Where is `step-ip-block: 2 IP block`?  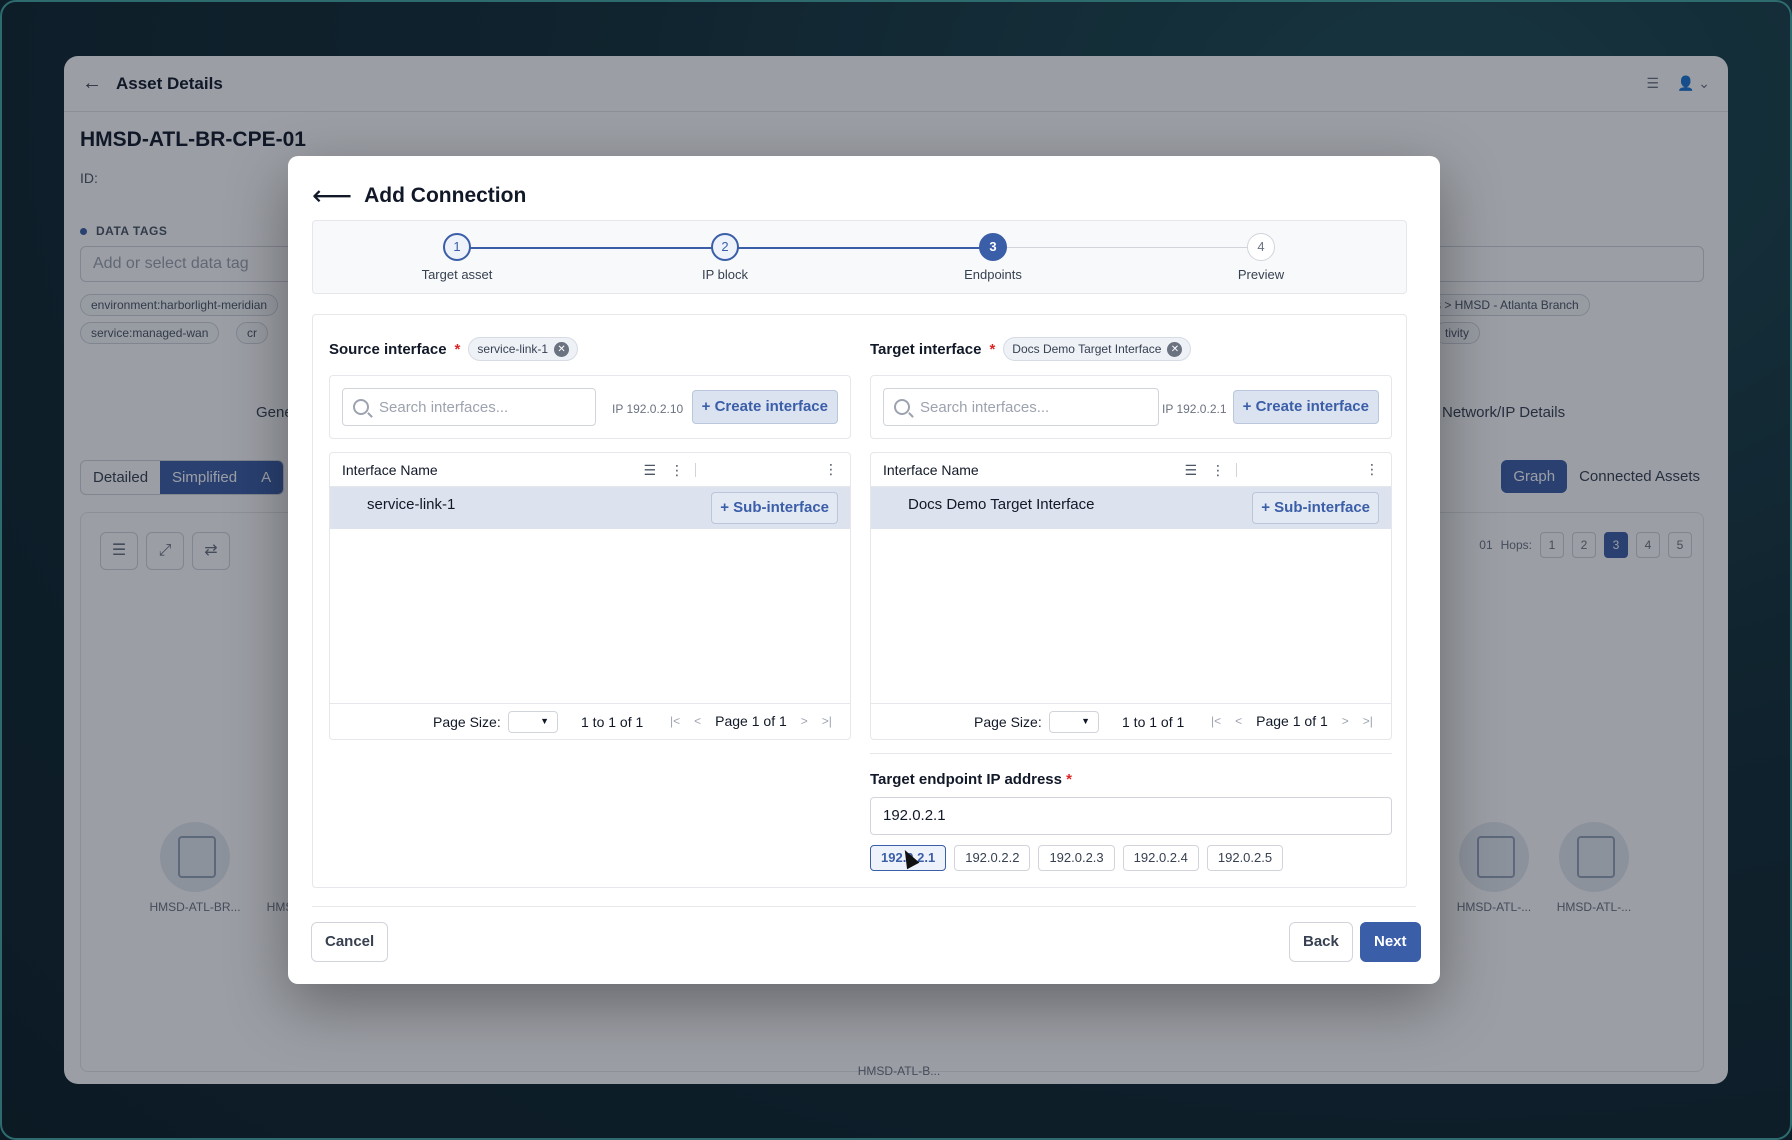
step-ip-block: 2 IP block is located at coordinates (725, 257).